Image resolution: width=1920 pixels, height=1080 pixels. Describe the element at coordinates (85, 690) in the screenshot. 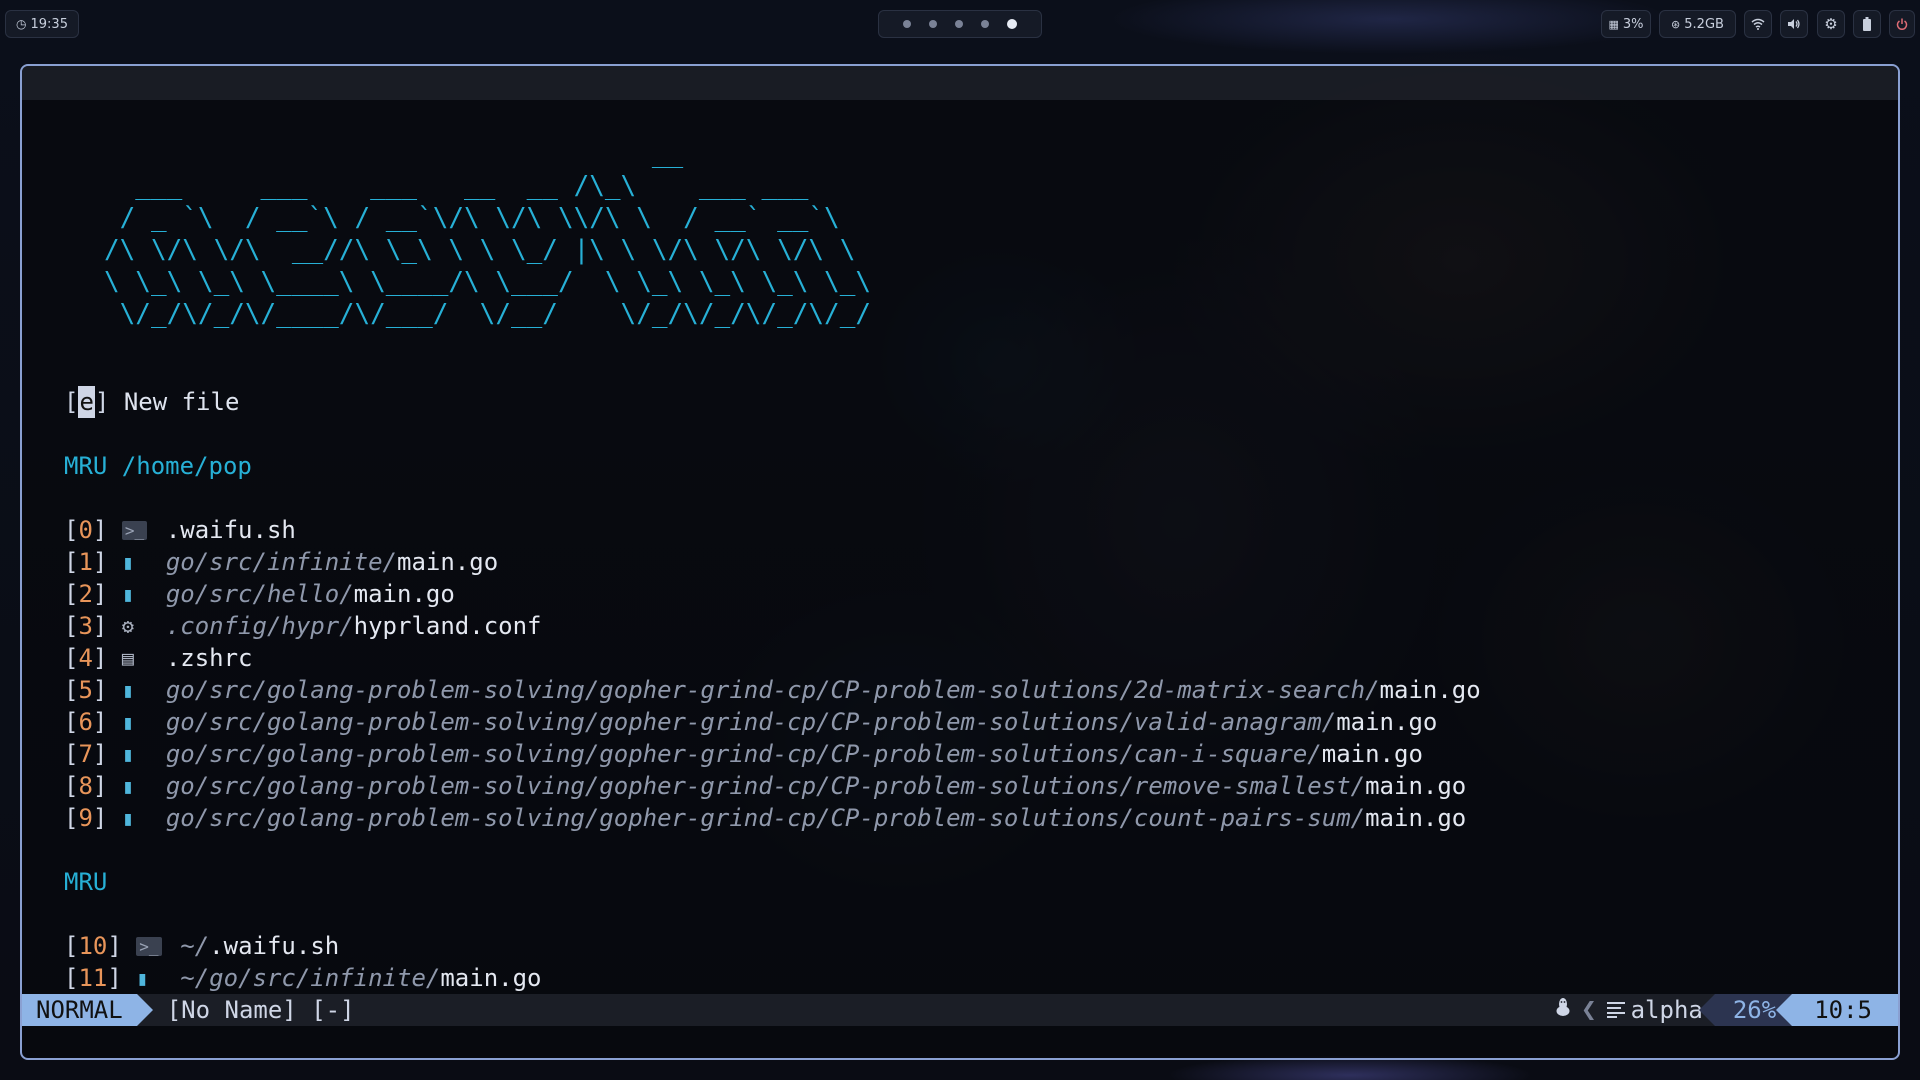

I see `mru-item-index: 5` at that location.